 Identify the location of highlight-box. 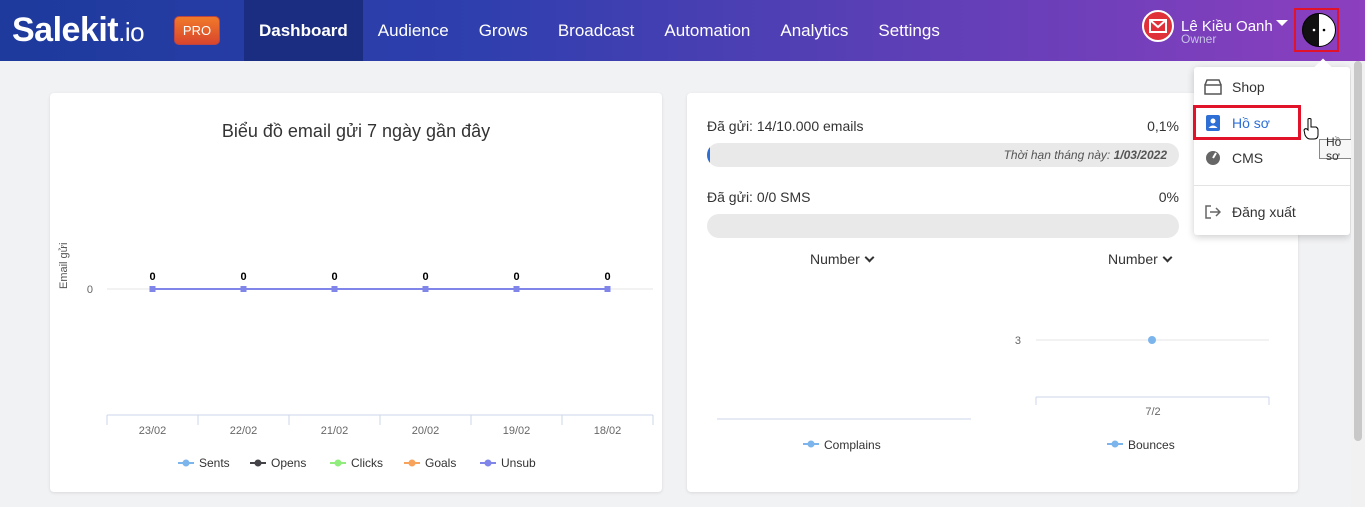
(1247, 122).